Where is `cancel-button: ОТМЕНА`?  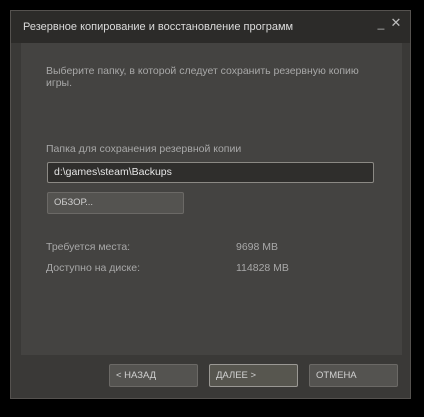
cancel-button: ОТМЕНА is located at coordinates (353, 375).